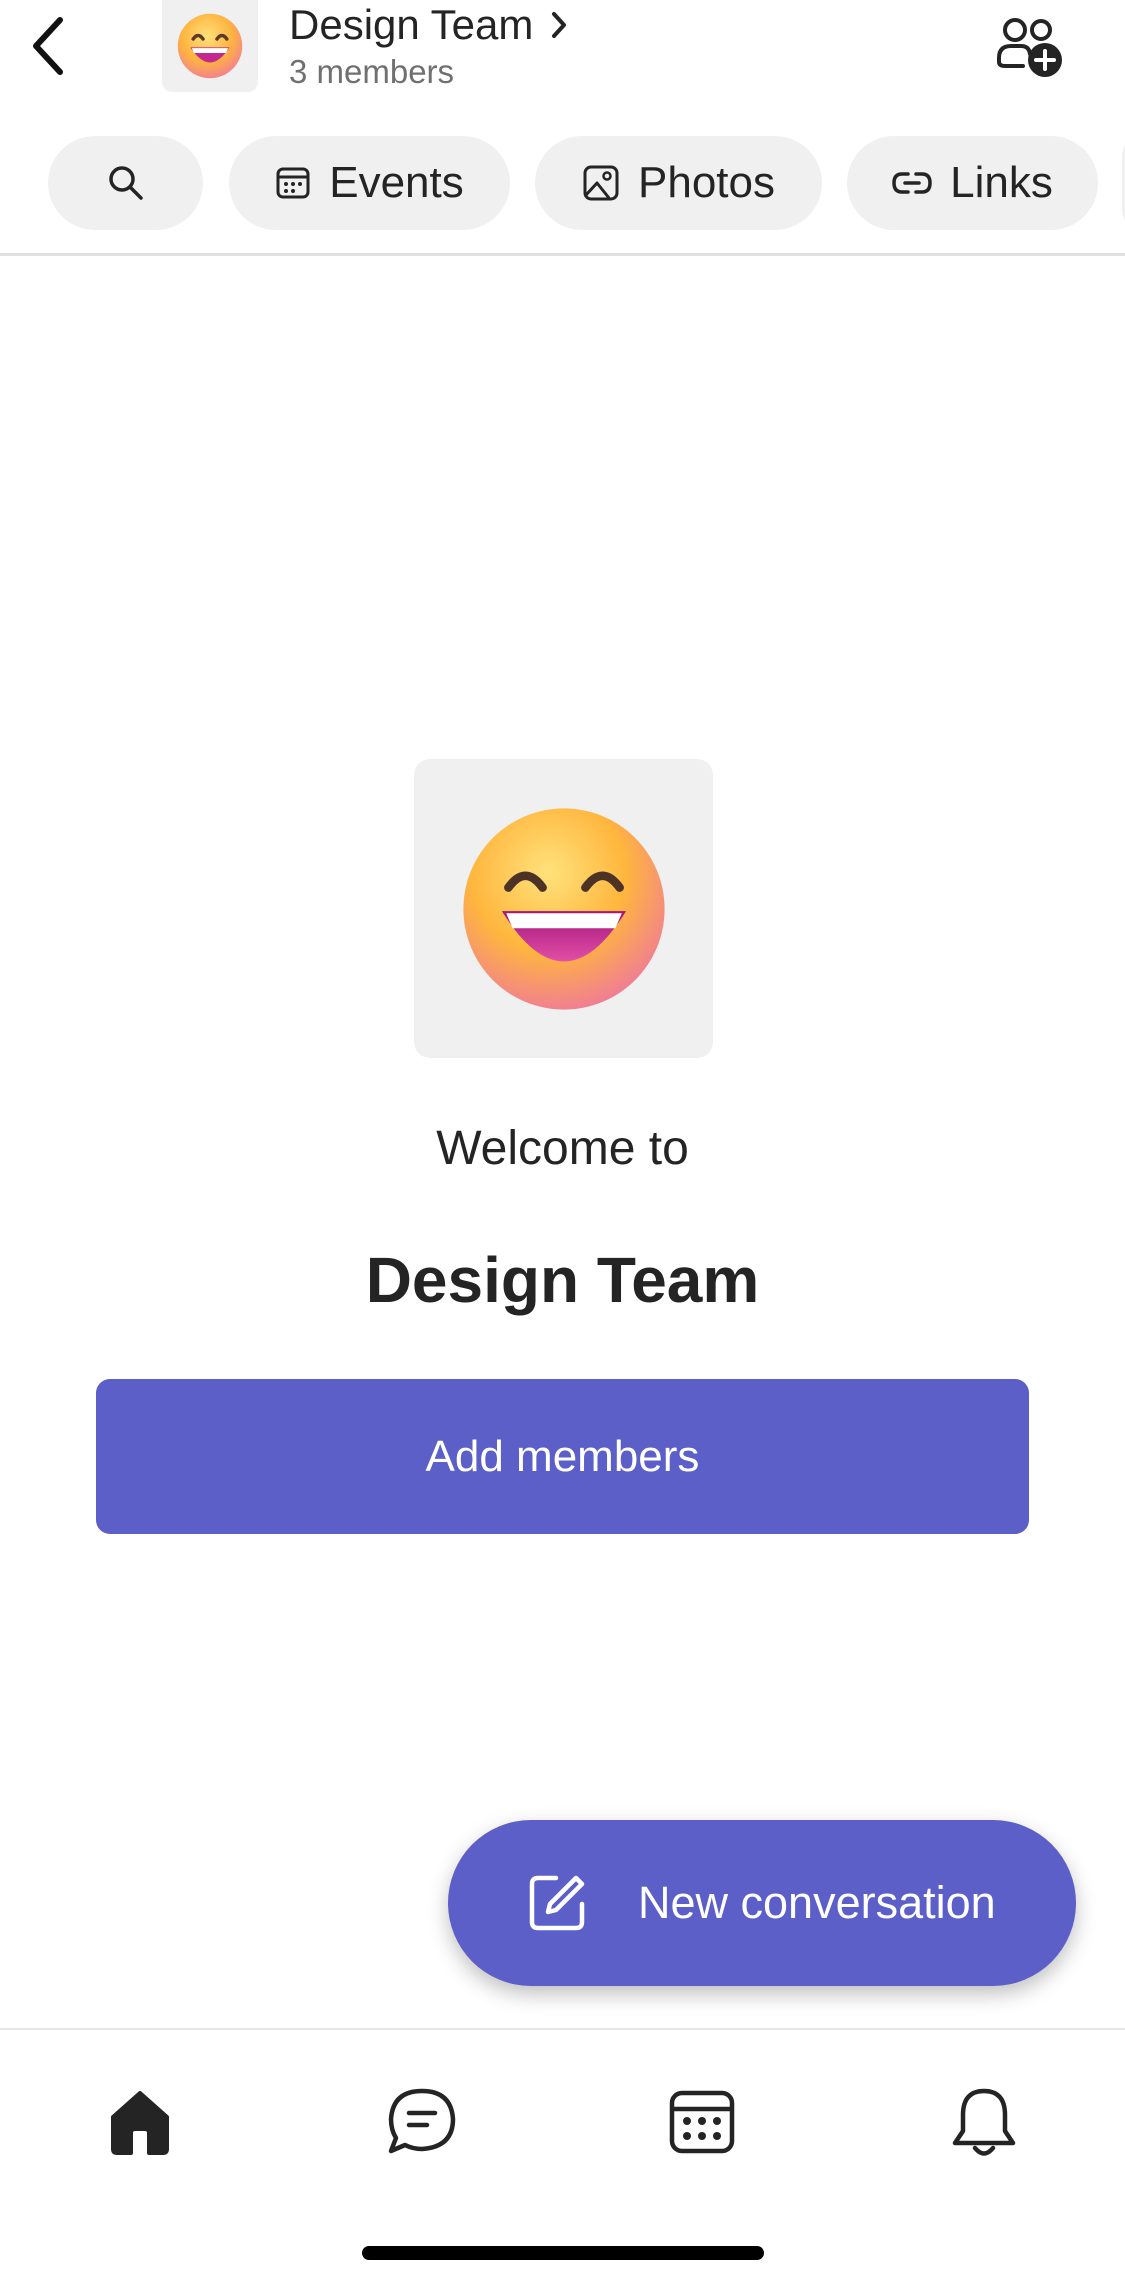 The height and width of the screenshot is (2284, 1125). I want to click on chip-search, so click(125, 183).